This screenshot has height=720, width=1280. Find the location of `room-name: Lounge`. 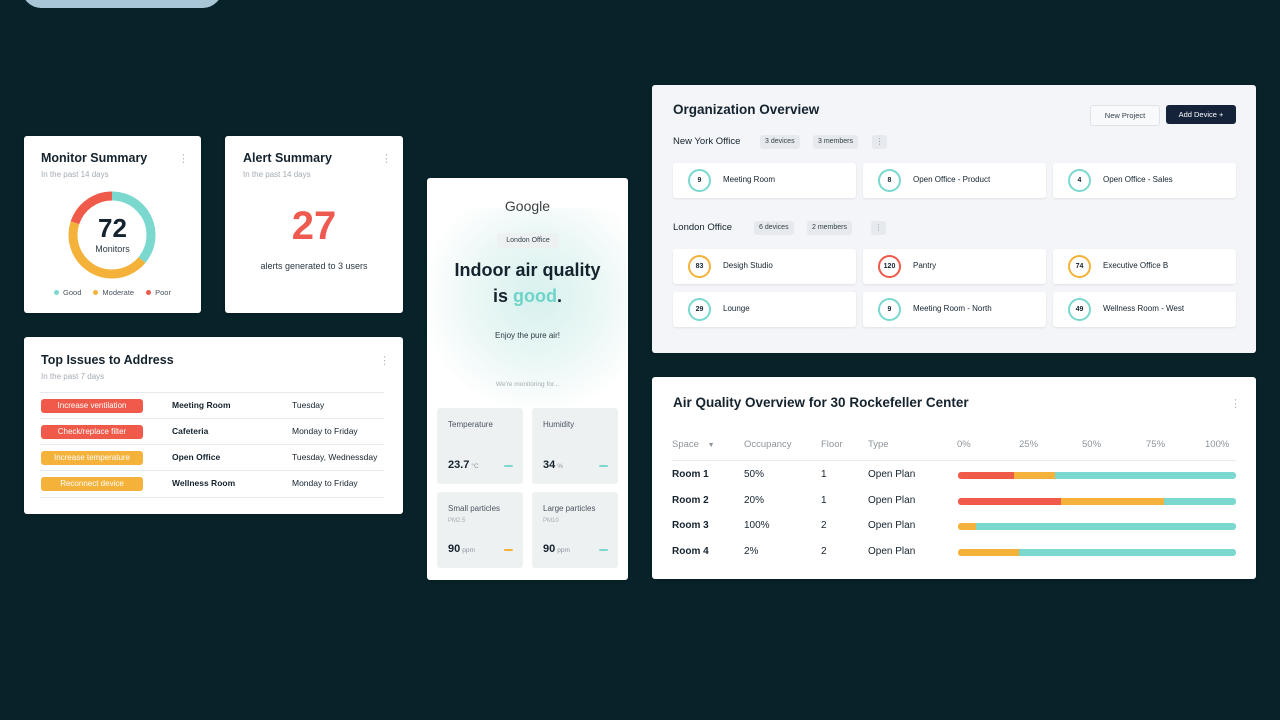

room-name: Lounge is located at coordinates (736, 308).